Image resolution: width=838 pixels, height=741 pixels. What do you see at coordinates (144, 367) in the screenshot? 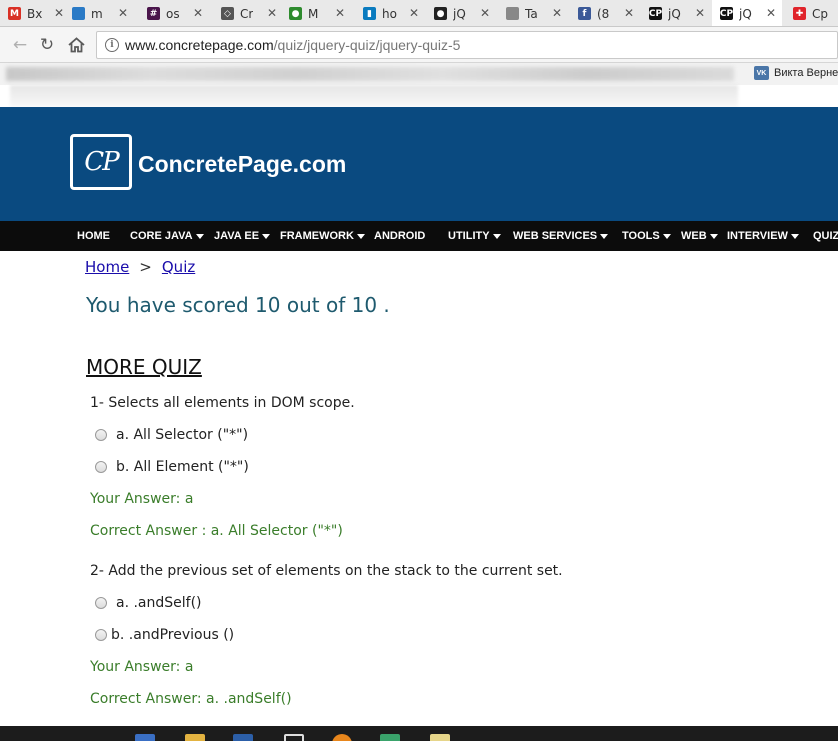
I see `more-quiz-heading: MORE QUIZ` at bounding box center [144, 367].